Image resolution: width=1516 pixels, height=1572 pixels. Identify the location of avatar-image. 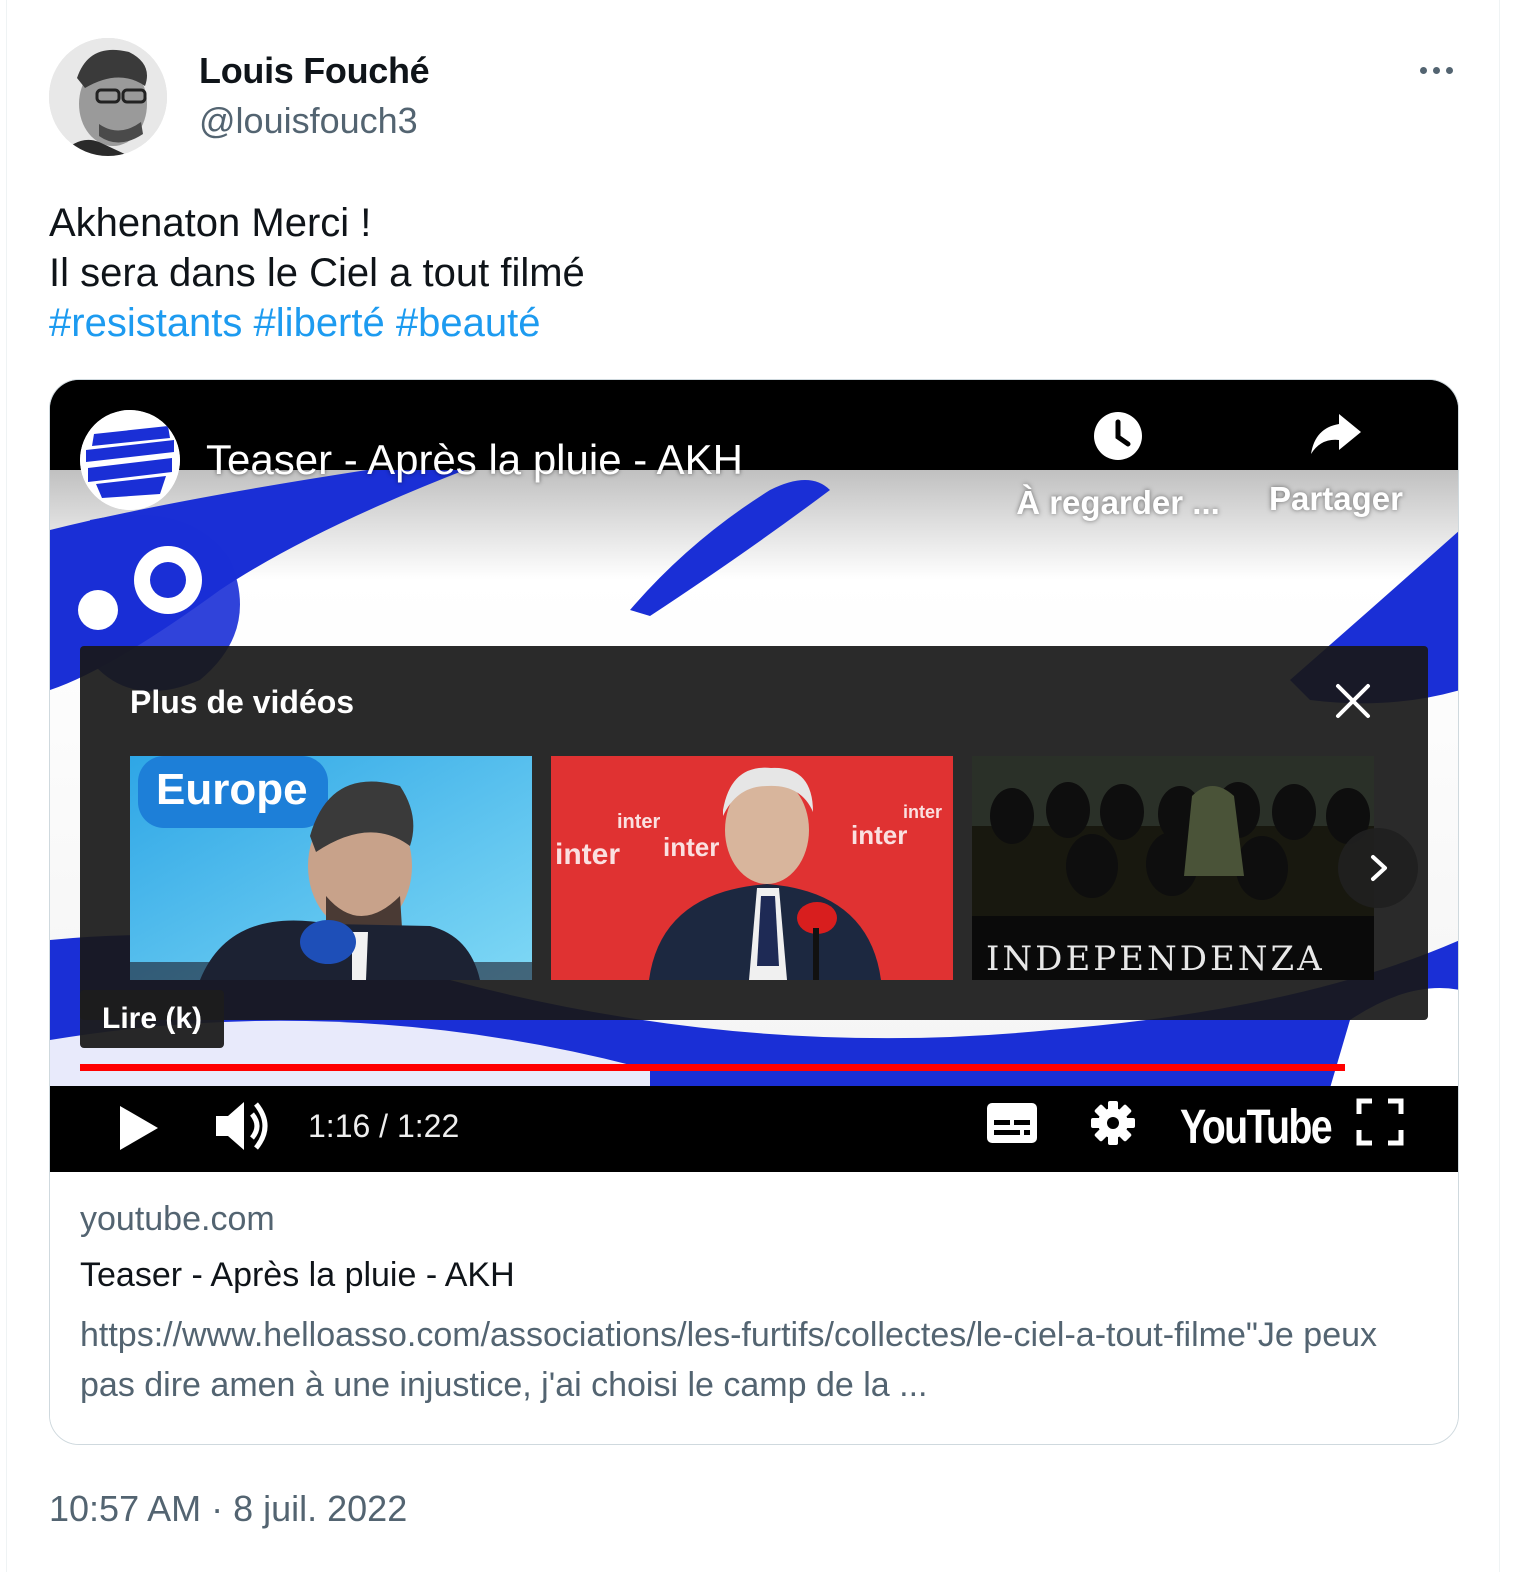
(108, 97).